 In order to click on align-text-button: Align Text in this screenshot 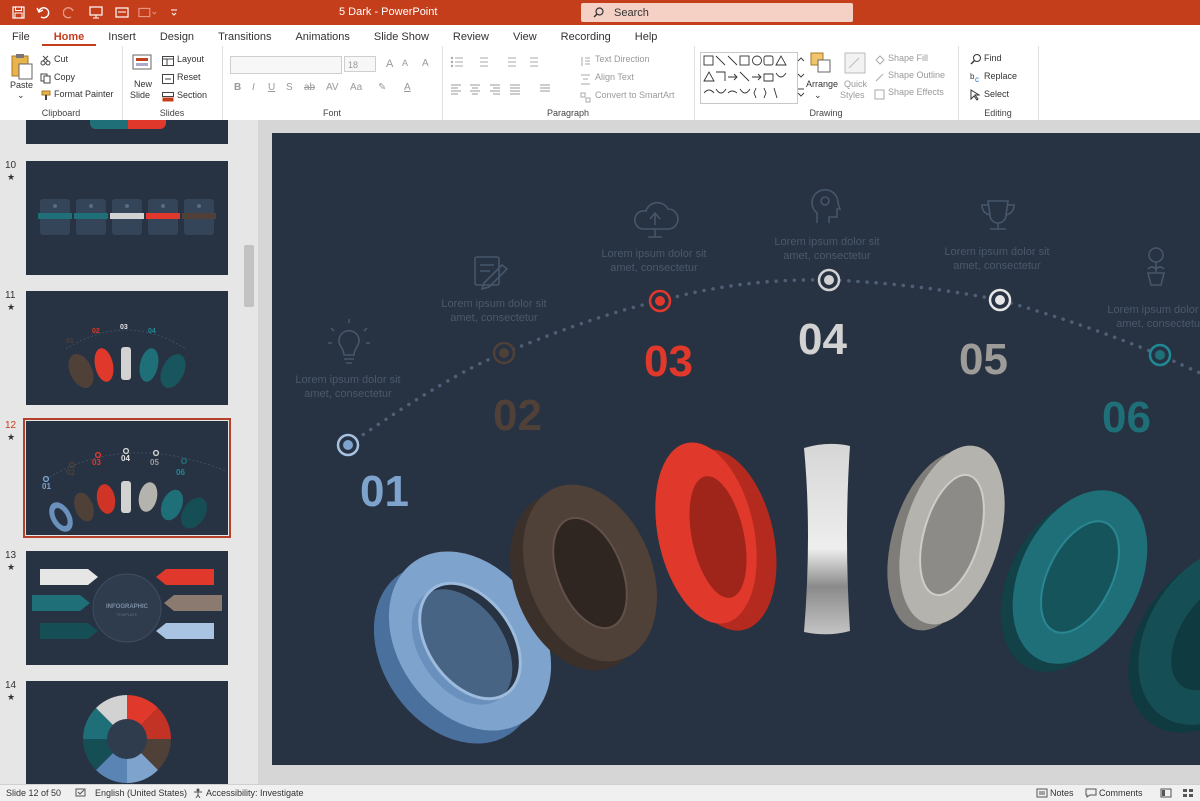, I will do `click(614, 77)`.